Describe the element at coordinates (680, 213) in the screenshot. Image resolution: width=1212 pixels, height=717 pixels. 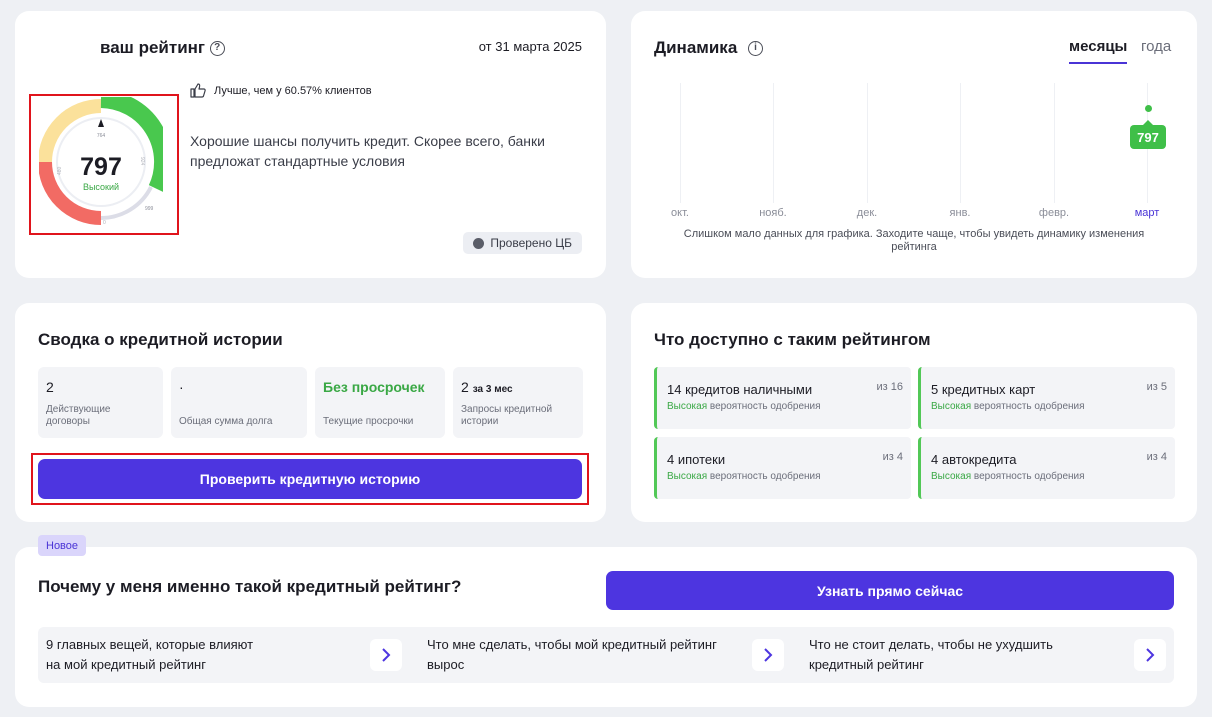
I see `month-label: окт.` at that location.